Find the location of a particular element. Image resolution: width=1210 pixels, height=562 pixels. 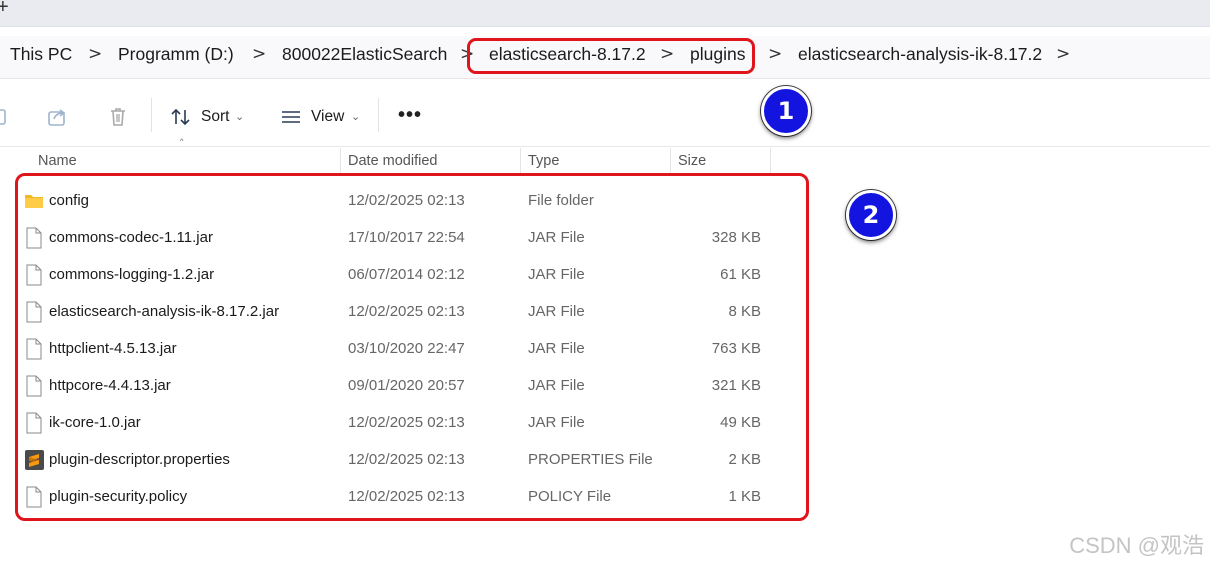

column-header-size: Size is located at coordinates (692, 161).